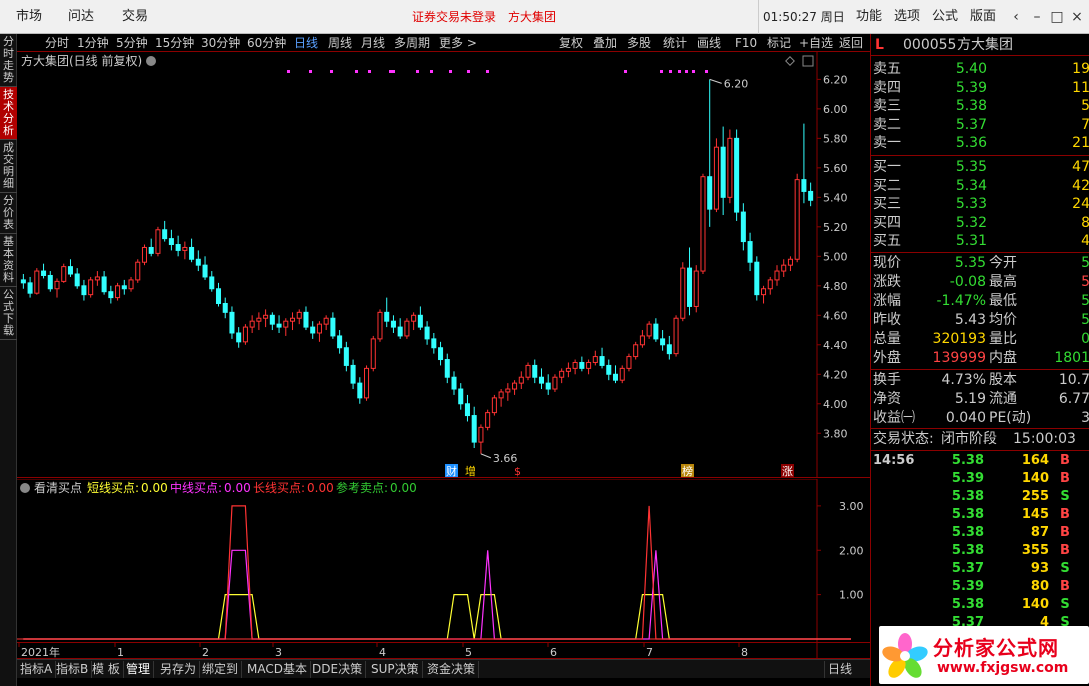 The image size is (1089, 686). What do you see at coordinates (980, 88) in the screenshot?
I see `ask-row: 卖四 5.39 11` at bounding box center [980, 88].